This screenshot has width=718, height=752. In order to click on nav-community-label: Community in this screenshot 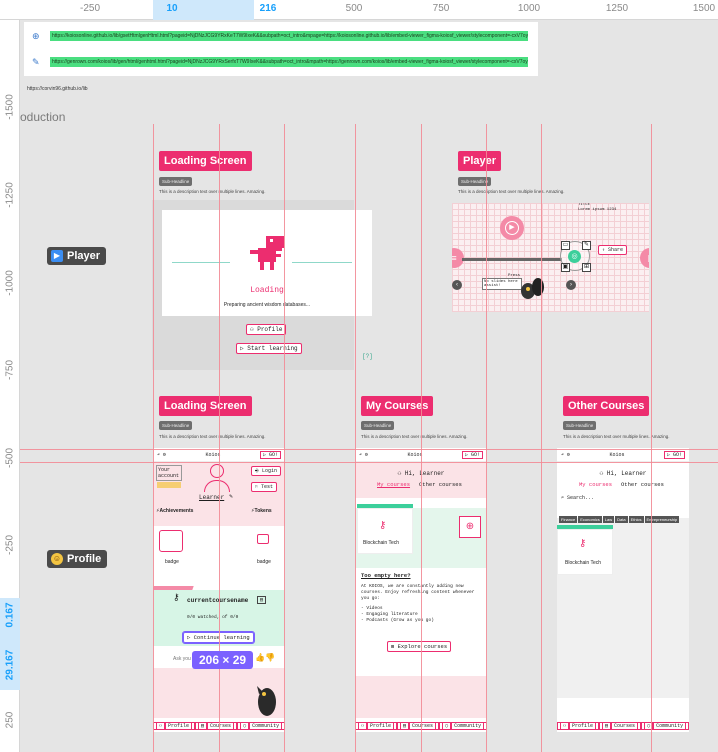, I will do `click(670, 726)`.